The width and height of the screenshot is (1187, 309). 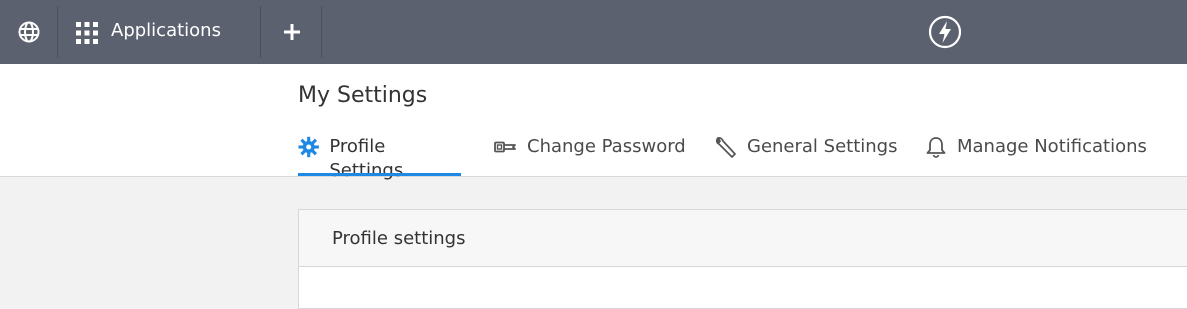 What do you see at coordinates (743, 238) in the screenshot?
I see `panel-header: Profile settings` at bounding box center [743, 238].